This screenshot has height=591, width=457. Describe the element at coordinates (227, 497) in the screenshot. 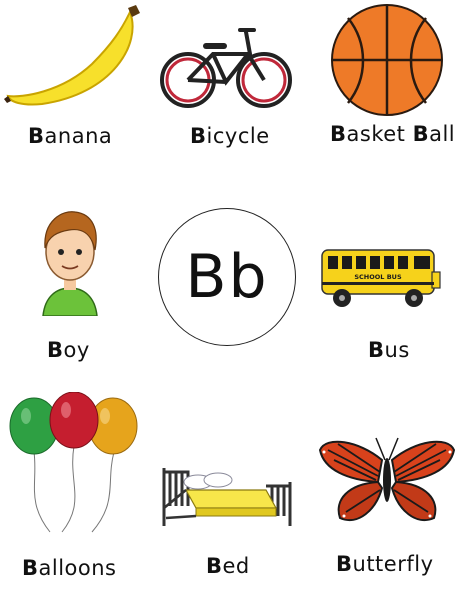

I see `bed-image` at that location.